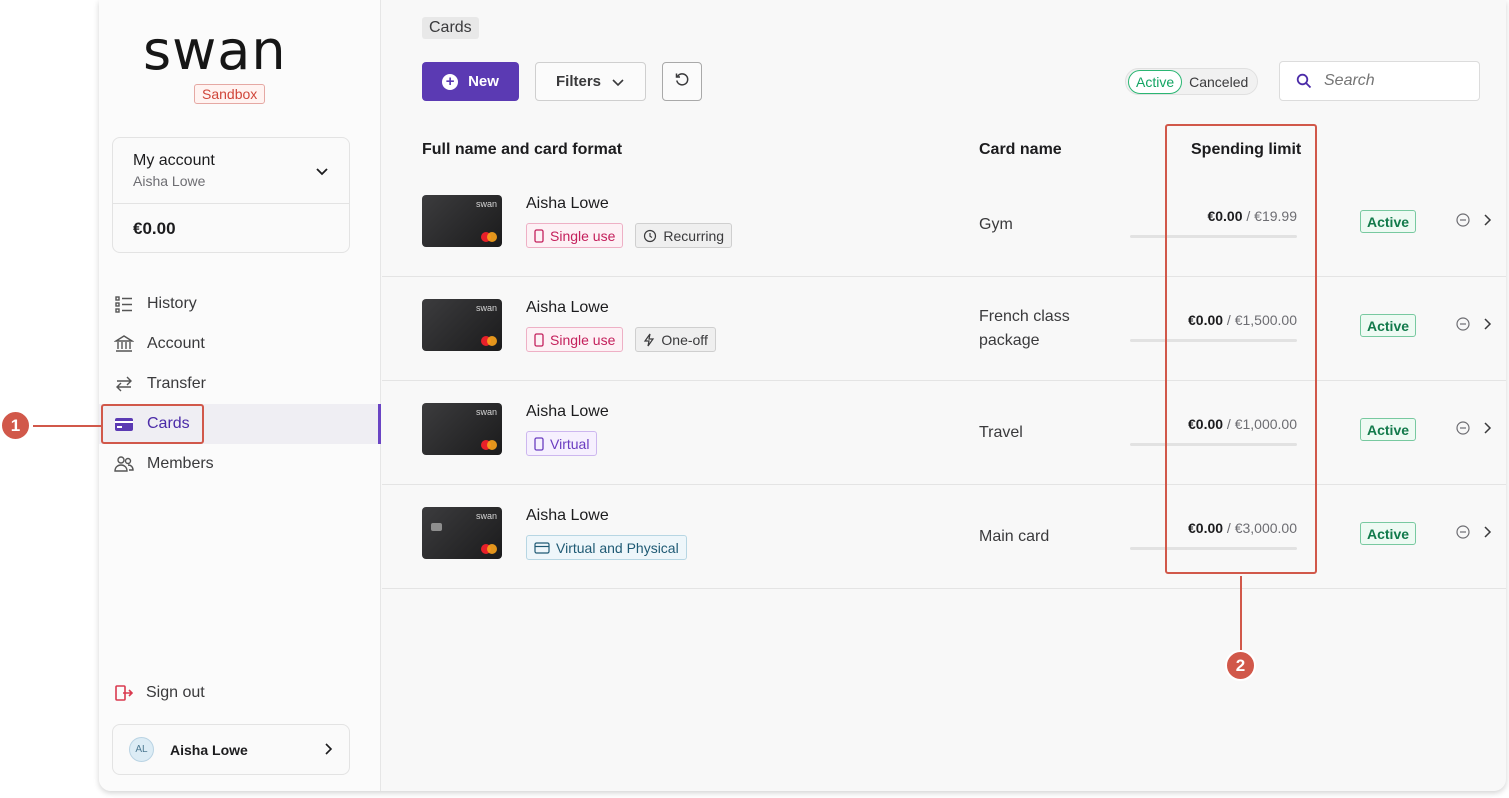 The image size is (1509, 798). I want to click on refresh-button, so click(682, 81).